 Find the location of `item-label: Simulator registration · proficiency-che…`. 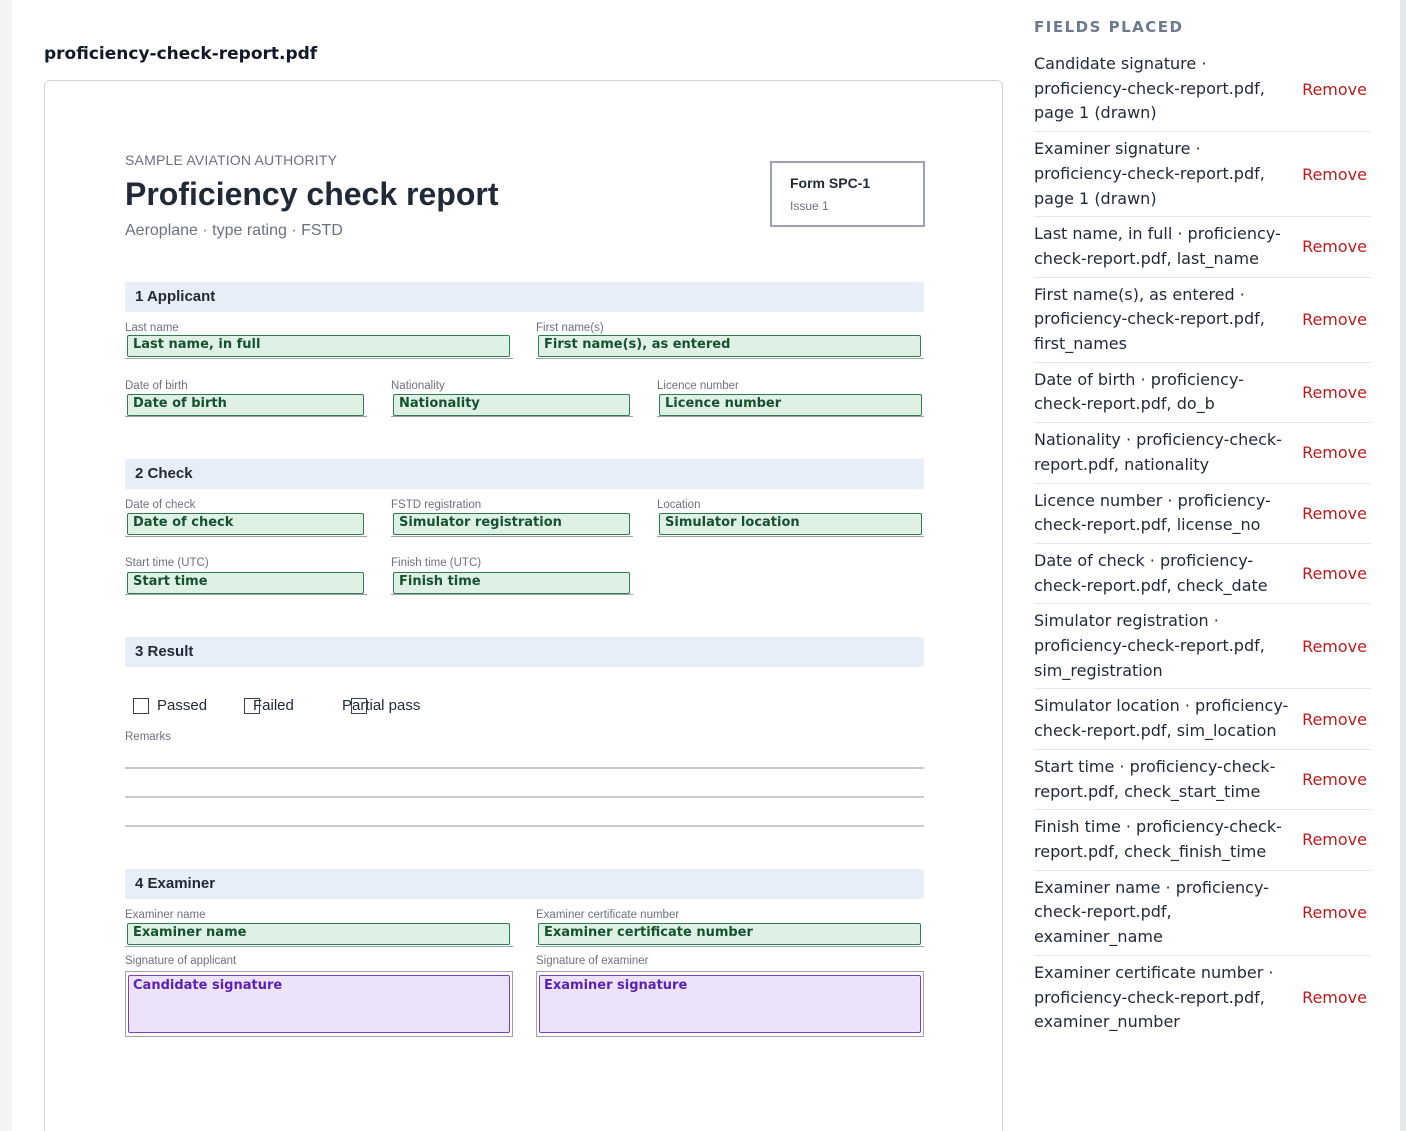

item-label: Simulator registration · proficiency-che… is located at coordinates (1149, 645).